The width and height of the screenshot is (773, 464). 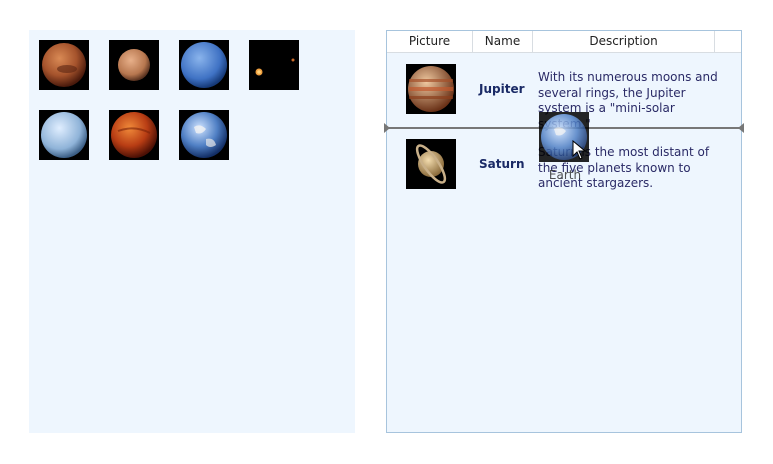 What do you see at coordinates (502, 164) in the screenshot?
I see `planet-name: Saturn` at bounding box center [502, 164].